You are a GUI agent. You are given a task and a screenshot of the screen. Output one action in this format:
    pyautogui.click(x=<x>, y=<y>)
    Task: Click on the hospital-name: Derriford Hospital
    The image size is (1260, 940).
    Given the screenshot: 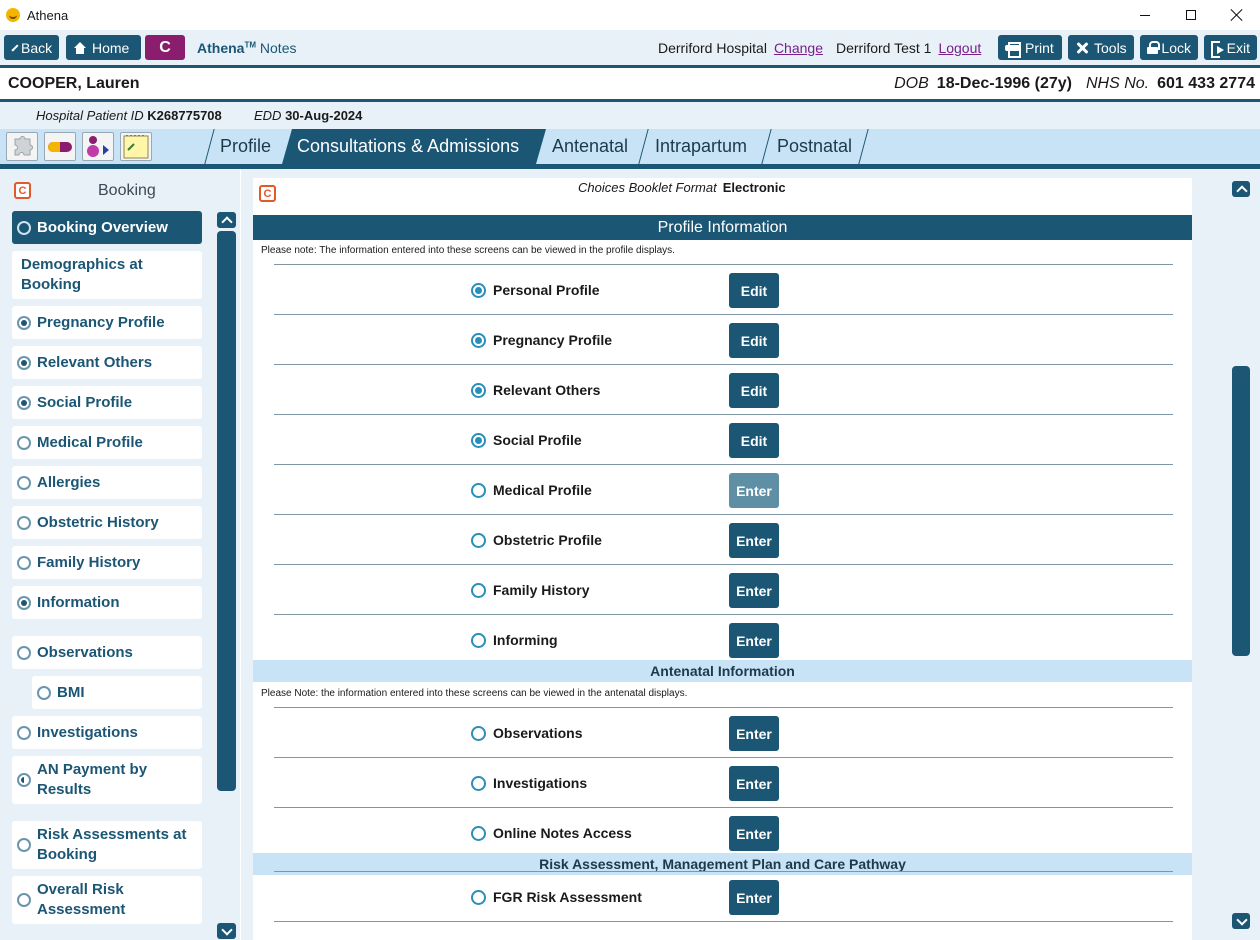 What is the action you would take?
    pyautogui.click(x=712, y=48)
    